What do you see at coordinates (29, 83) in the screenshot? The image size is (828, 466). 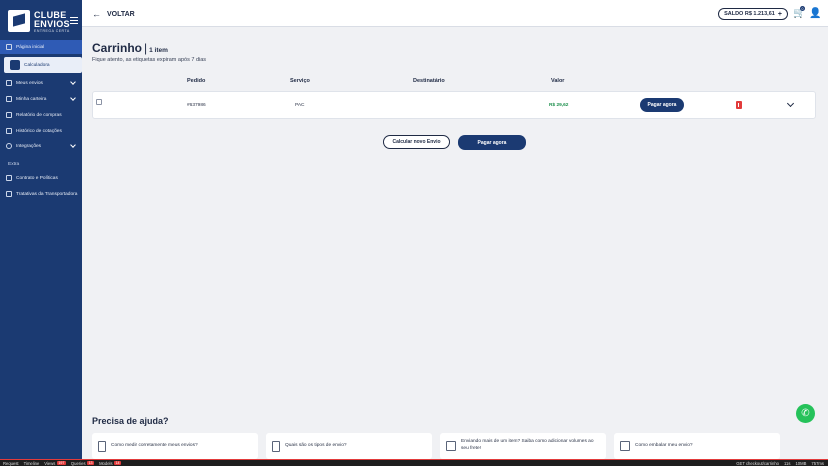 I see `sidebar-item-label: Meus envios` at bounding box center [29, 83].